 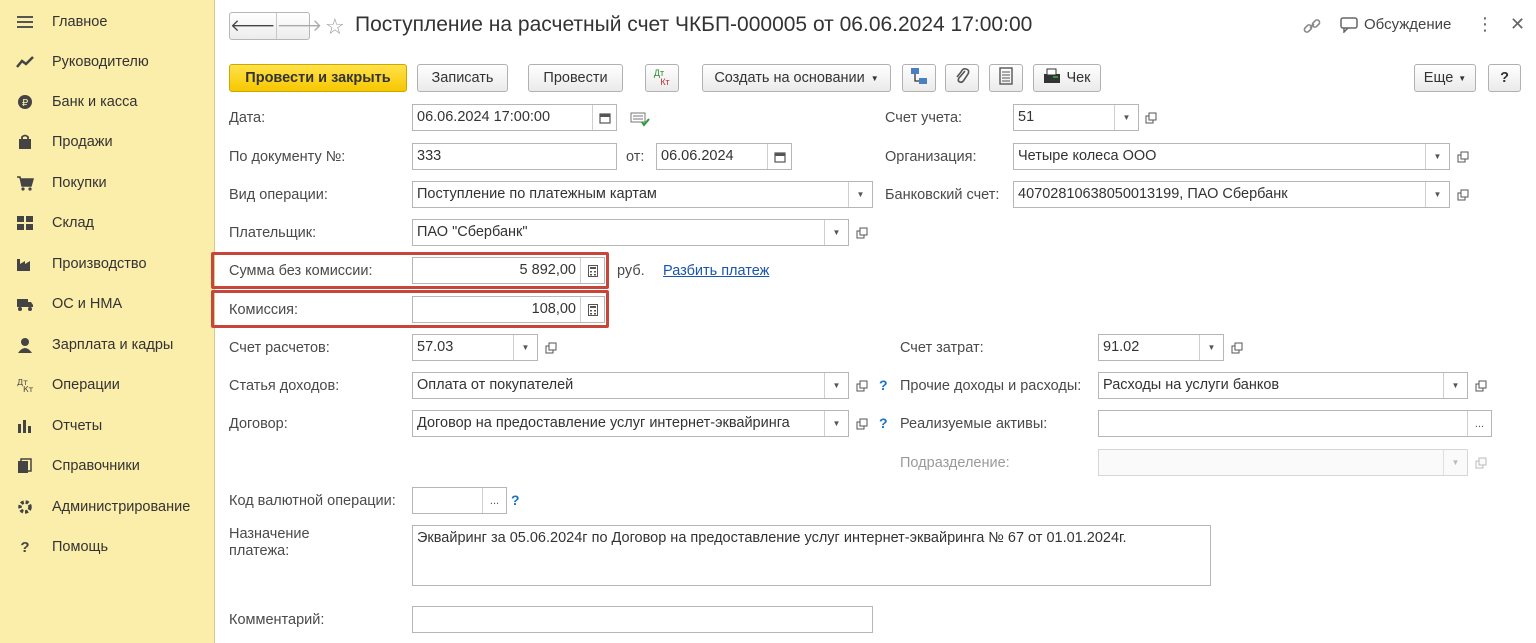 What do you see at coordinates (1237, 347) in the screenshot?
I see `open-cost-account-icon` at bounding box center [1237, 347].